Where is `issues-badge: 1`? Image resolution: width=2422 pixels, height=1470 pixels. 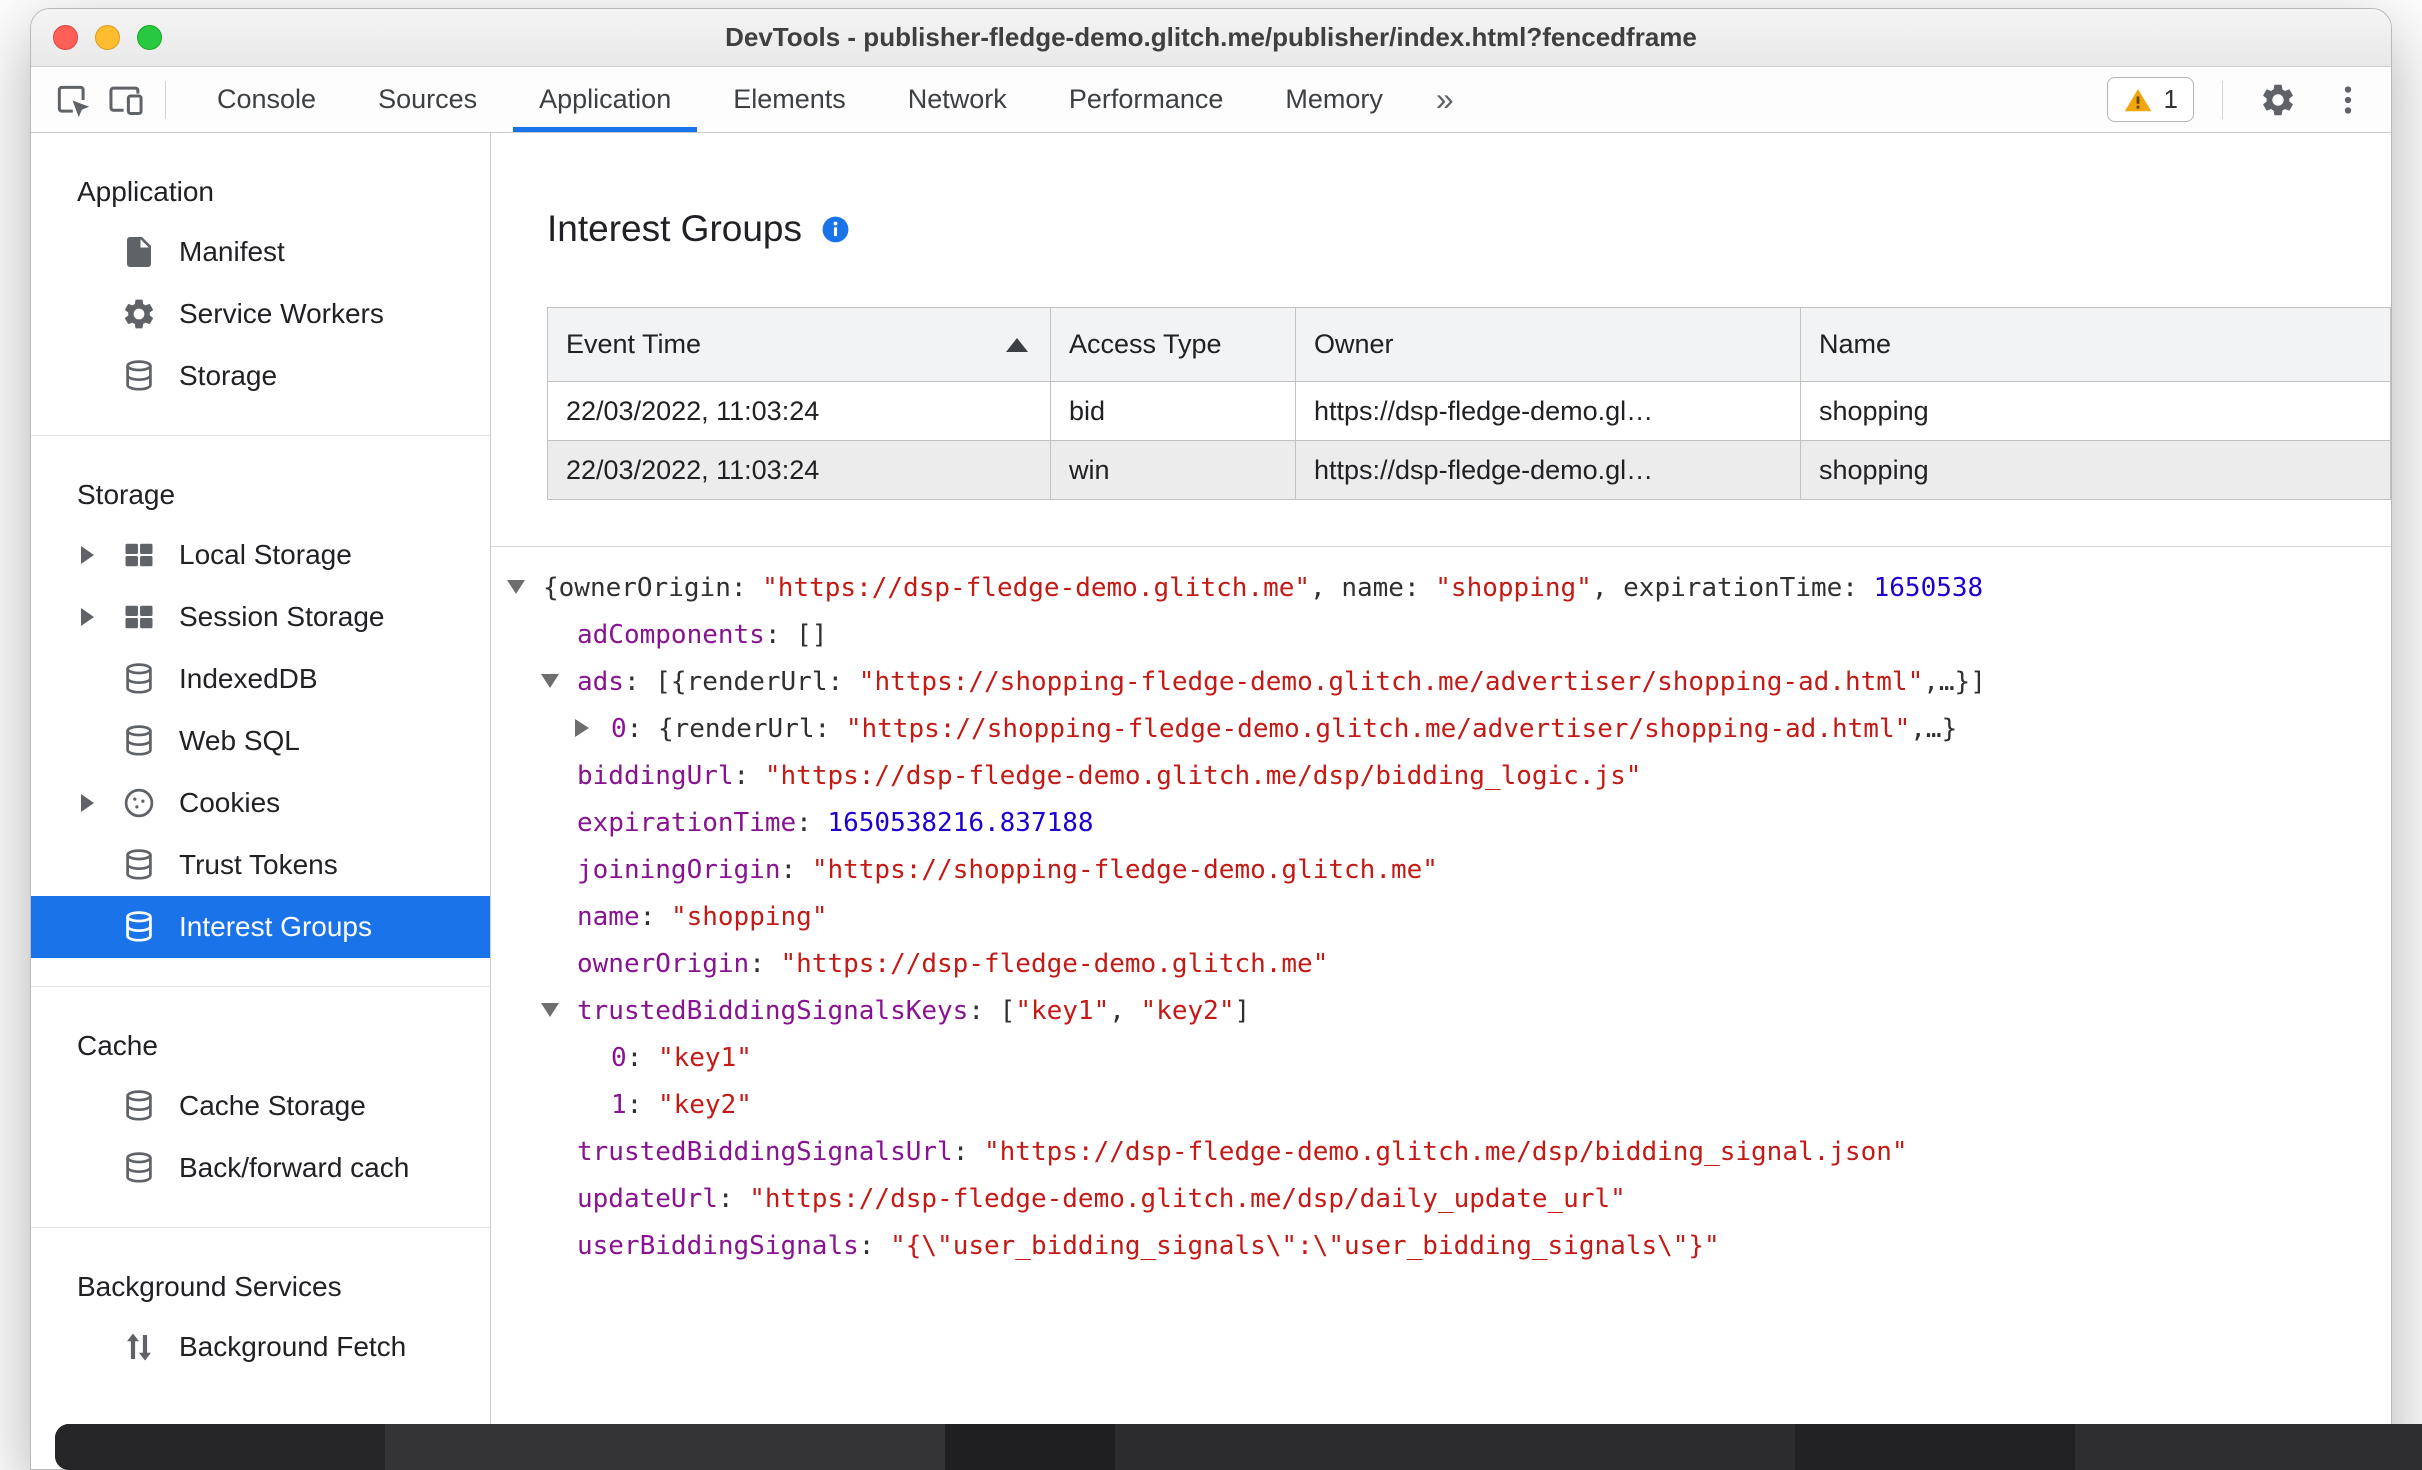
issues-badge: 1 is located at coordinates (2150, 99).